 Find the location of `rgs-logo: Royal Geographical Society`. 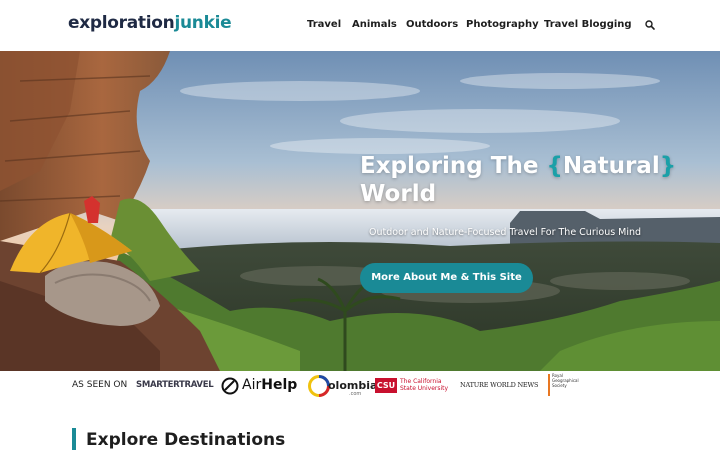

rgs-logo: Royal Geographical Society is located at coordinates (566, 386).